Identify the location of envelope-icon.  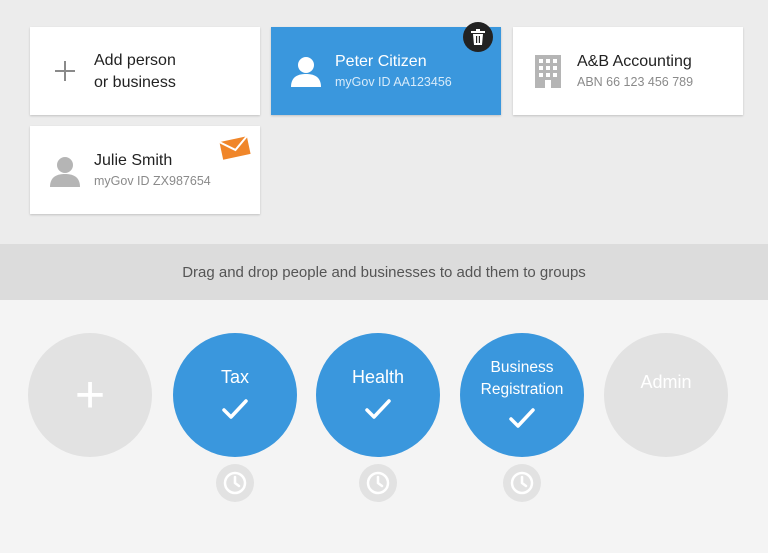
(234, 148).